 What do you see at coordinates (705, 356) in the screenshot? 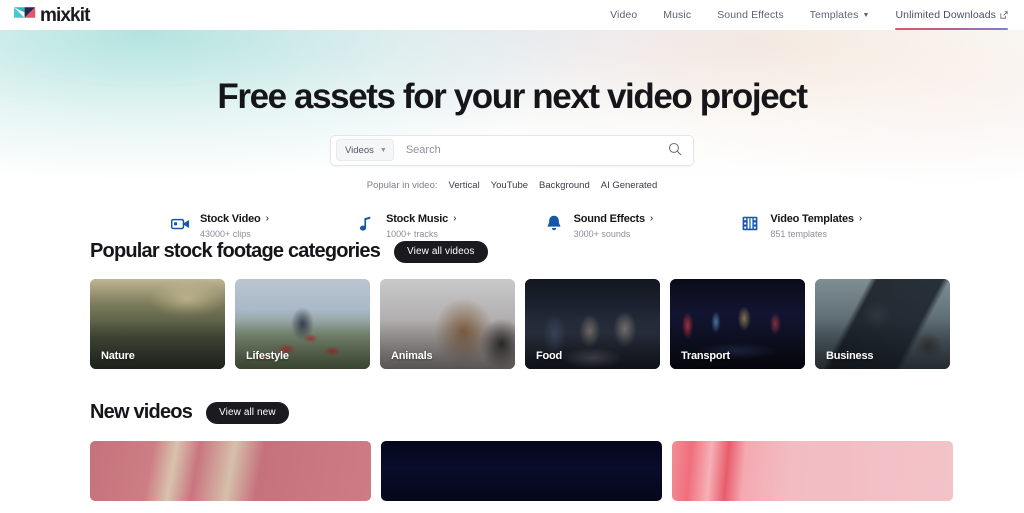
I see `category-card-label: Transport` at bounding box center [705, 356].